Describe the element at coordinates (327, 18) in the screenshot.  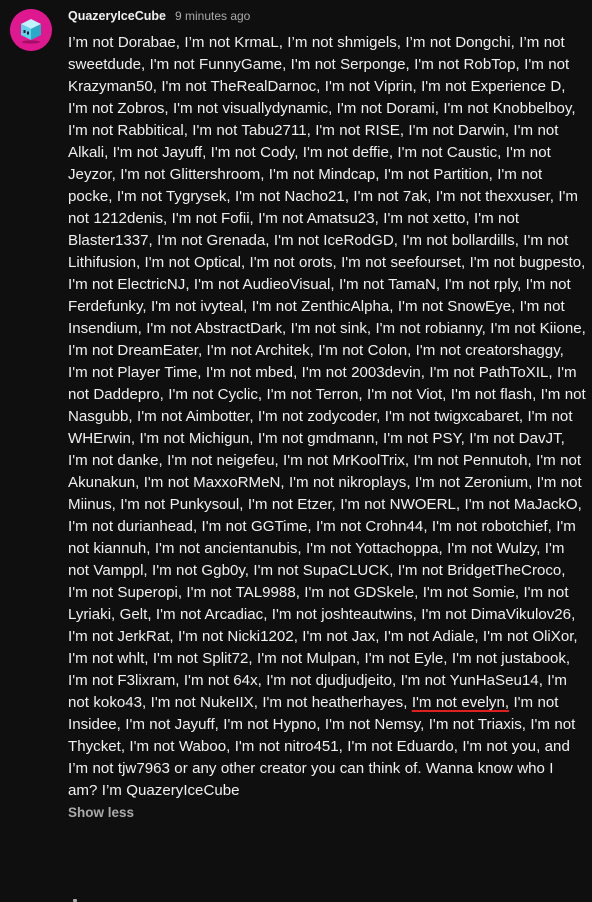
I see `comment-header: QuazeryIceCube 9 minutes ago` at that location.